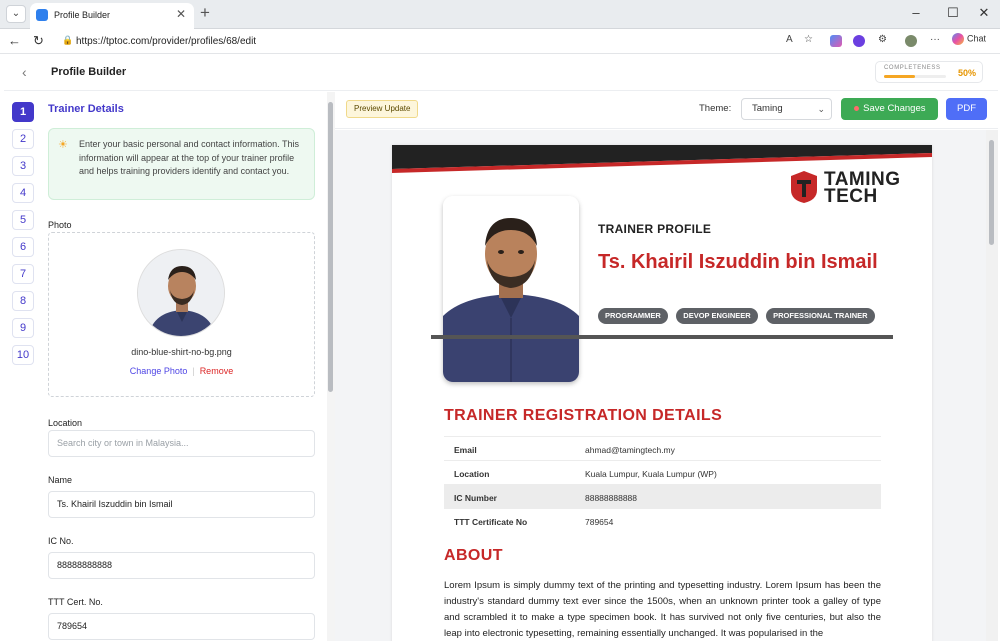 This screenshot has height=641, width=1000. What do you see at coordinates (633, 316) in the screenshot?
I see `tag-pill: PROGRAMMER` at bounding box center [633, 316].